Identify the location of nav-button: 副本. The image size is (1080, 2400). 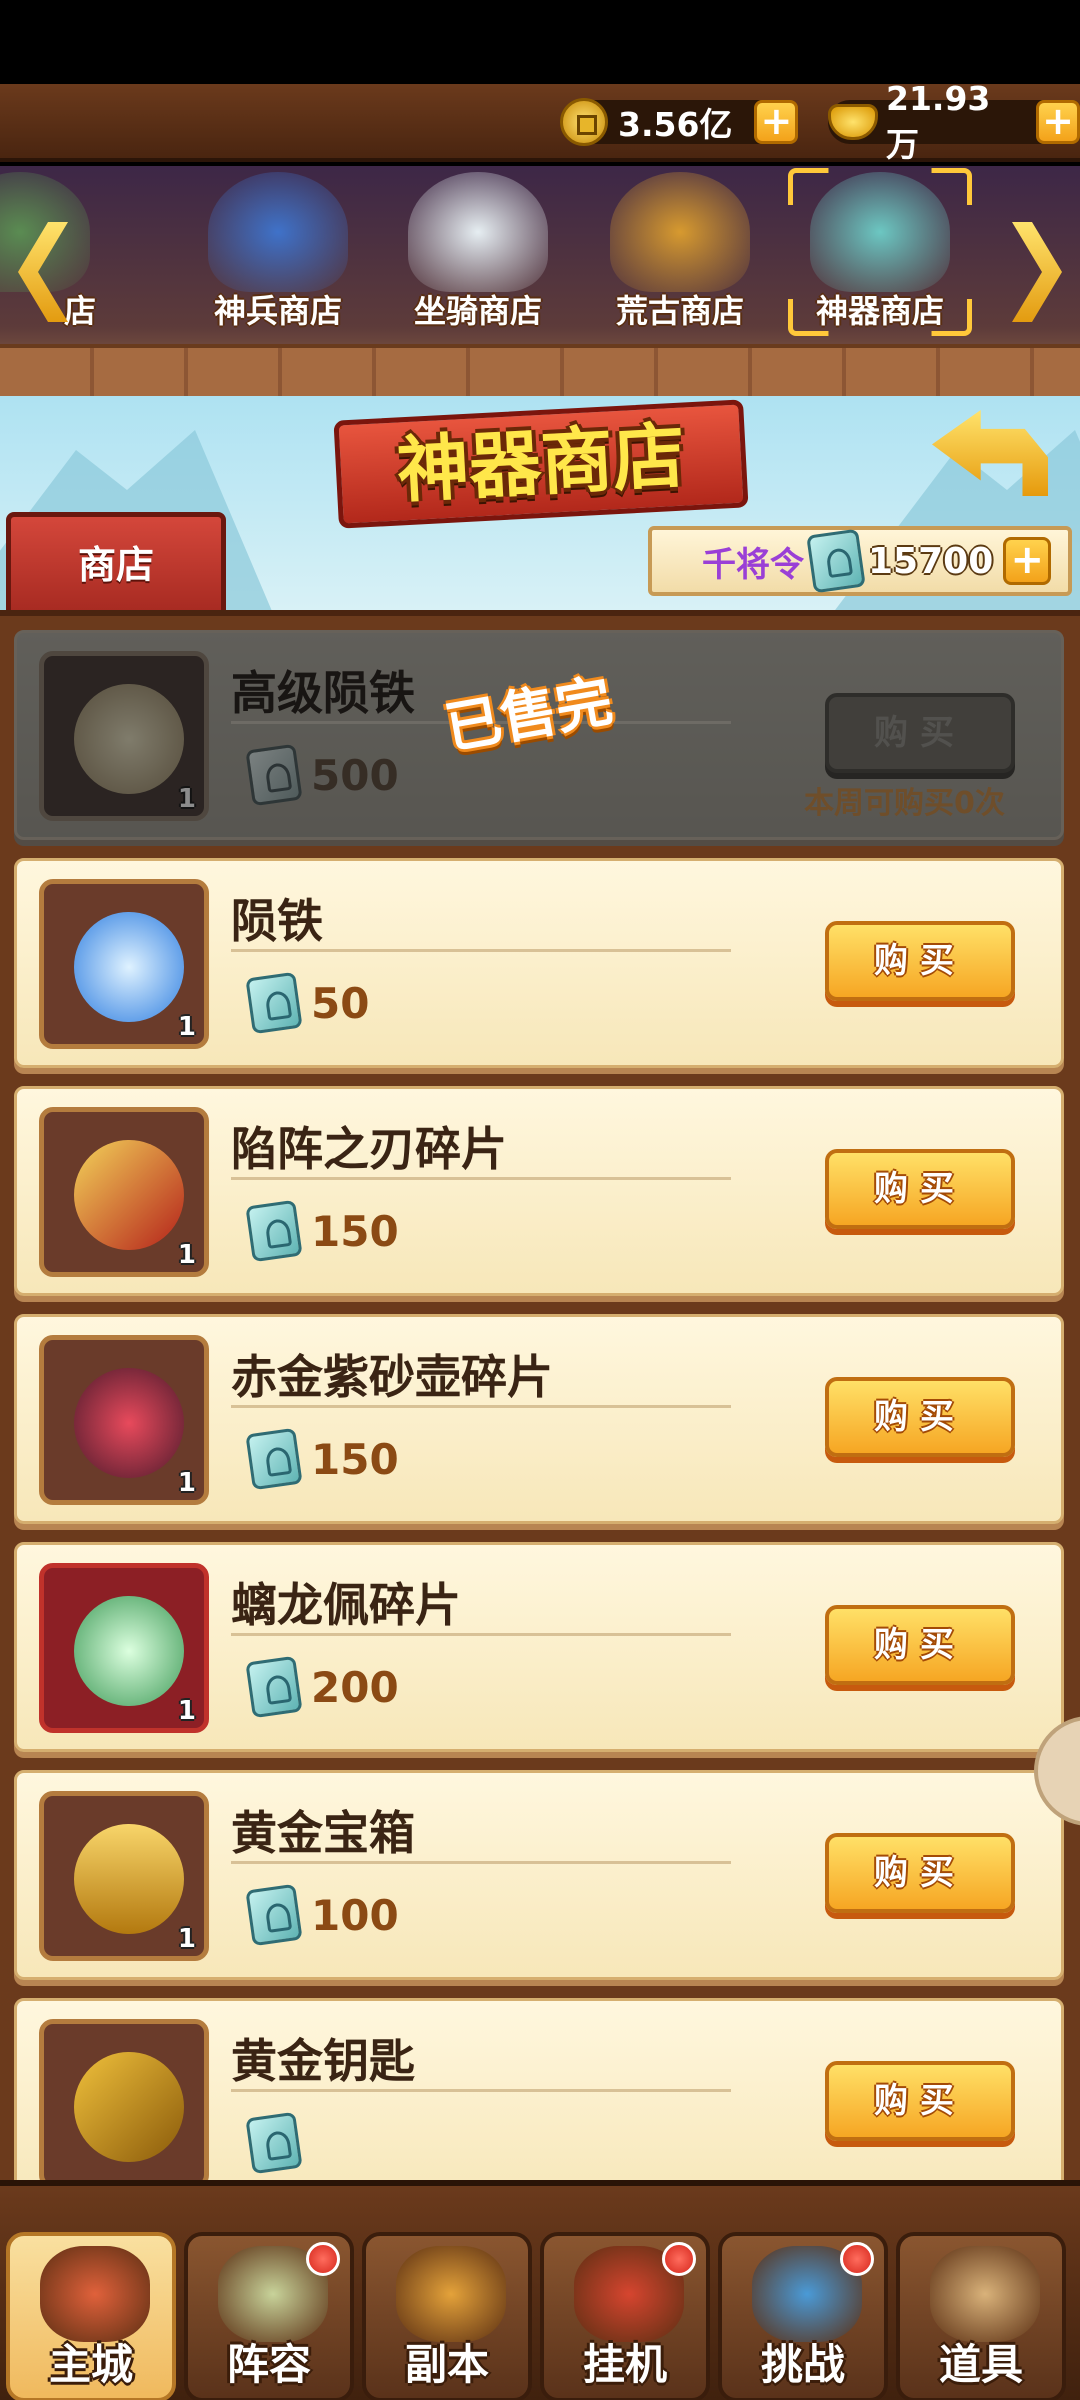
(447, 2316).